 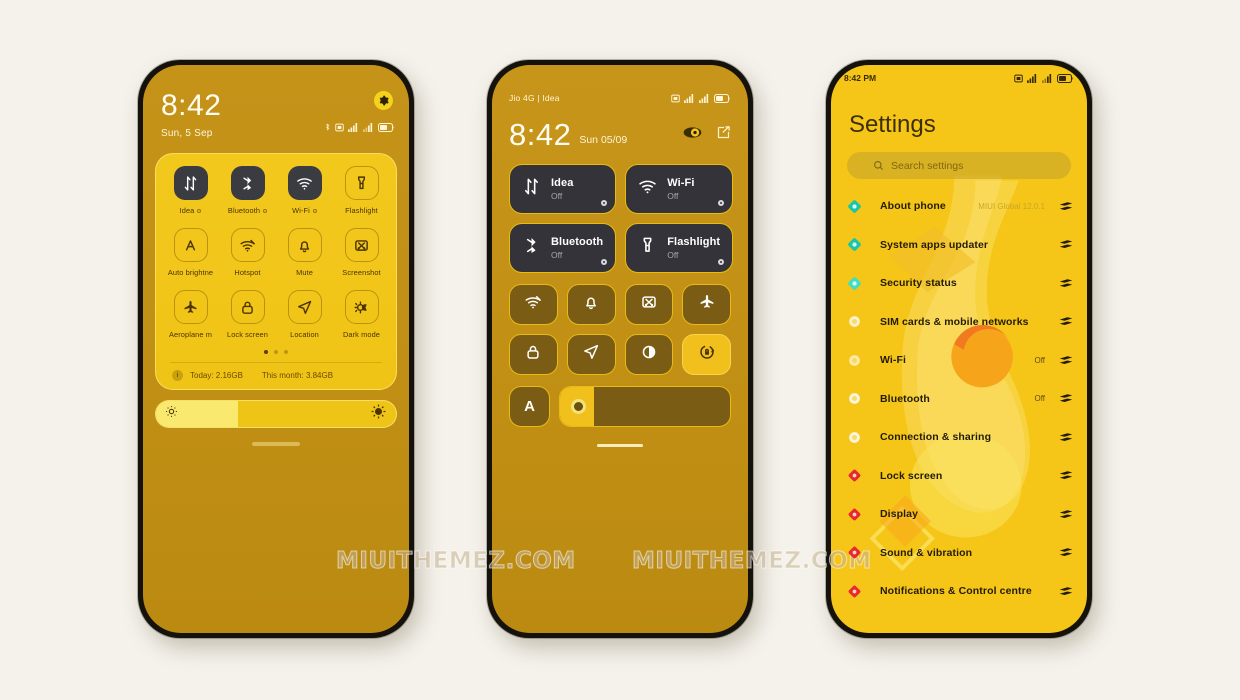 I want to click on quick-tile: Location, so click(x=304, y=314).